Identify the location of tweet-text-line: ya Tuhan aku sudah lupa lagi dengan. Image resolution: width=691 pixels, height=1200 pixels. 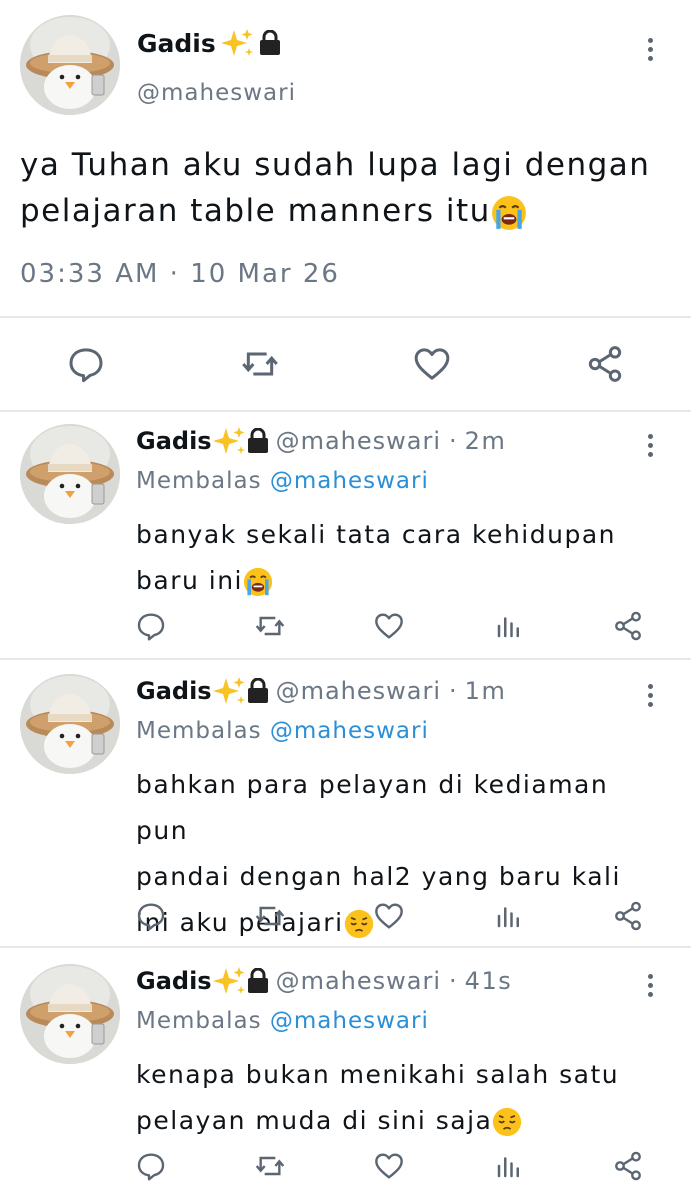
(335, 165).